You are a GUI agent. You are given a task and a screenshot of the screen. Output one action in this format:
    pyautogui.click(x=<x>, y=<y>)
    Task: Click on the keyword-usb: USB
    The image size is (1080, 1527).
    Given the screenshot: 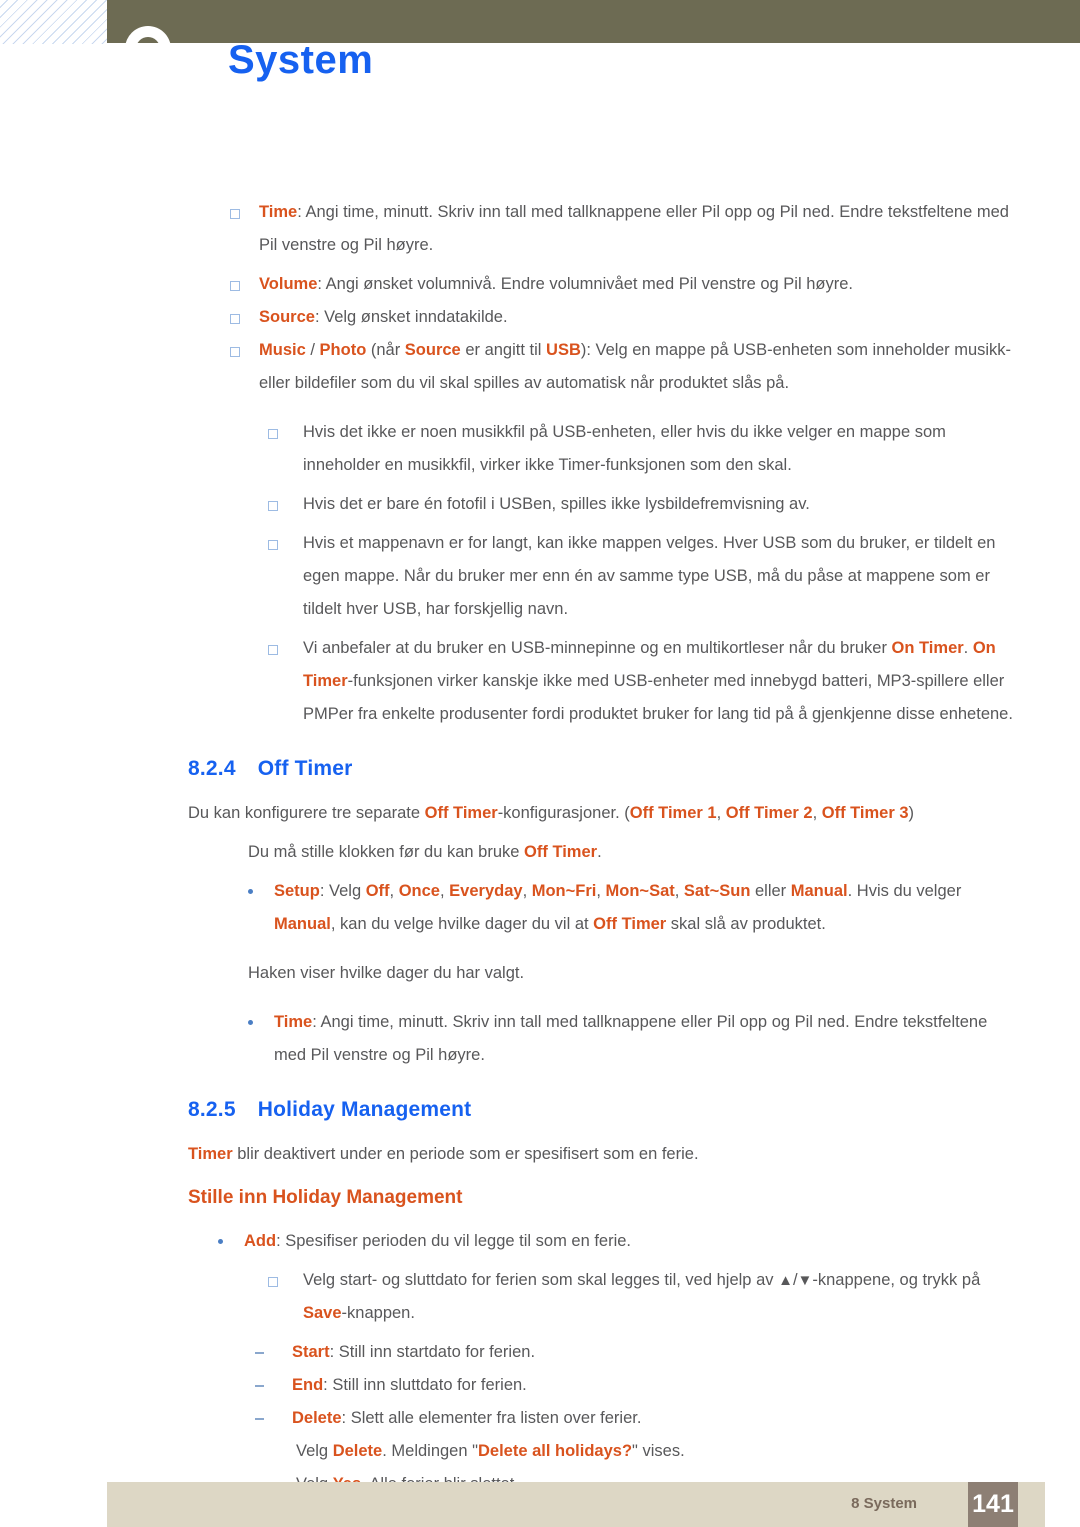 What is the action you would take?
    pyautogui.click(x=563, y=350)
    